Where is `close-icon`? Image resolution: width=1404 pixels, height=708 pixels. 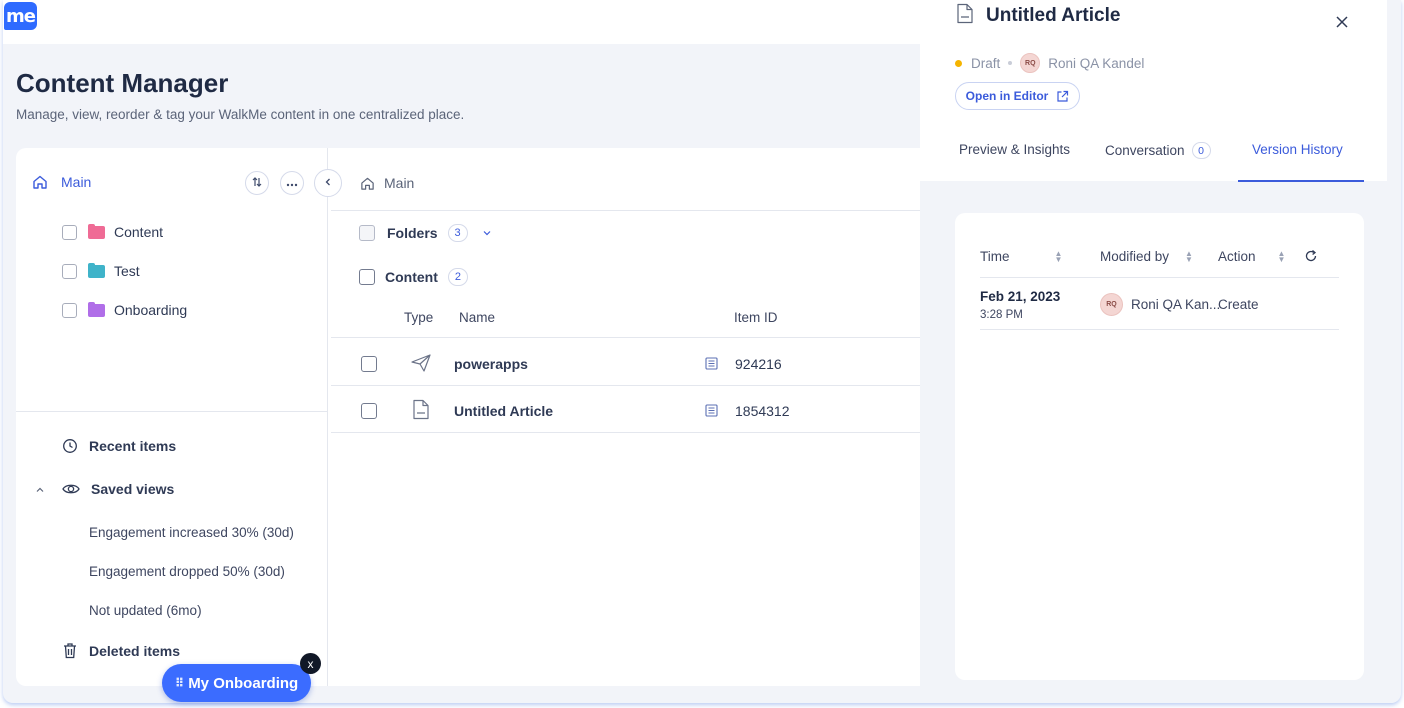
close-icon is located at coordinates (1342, 23).